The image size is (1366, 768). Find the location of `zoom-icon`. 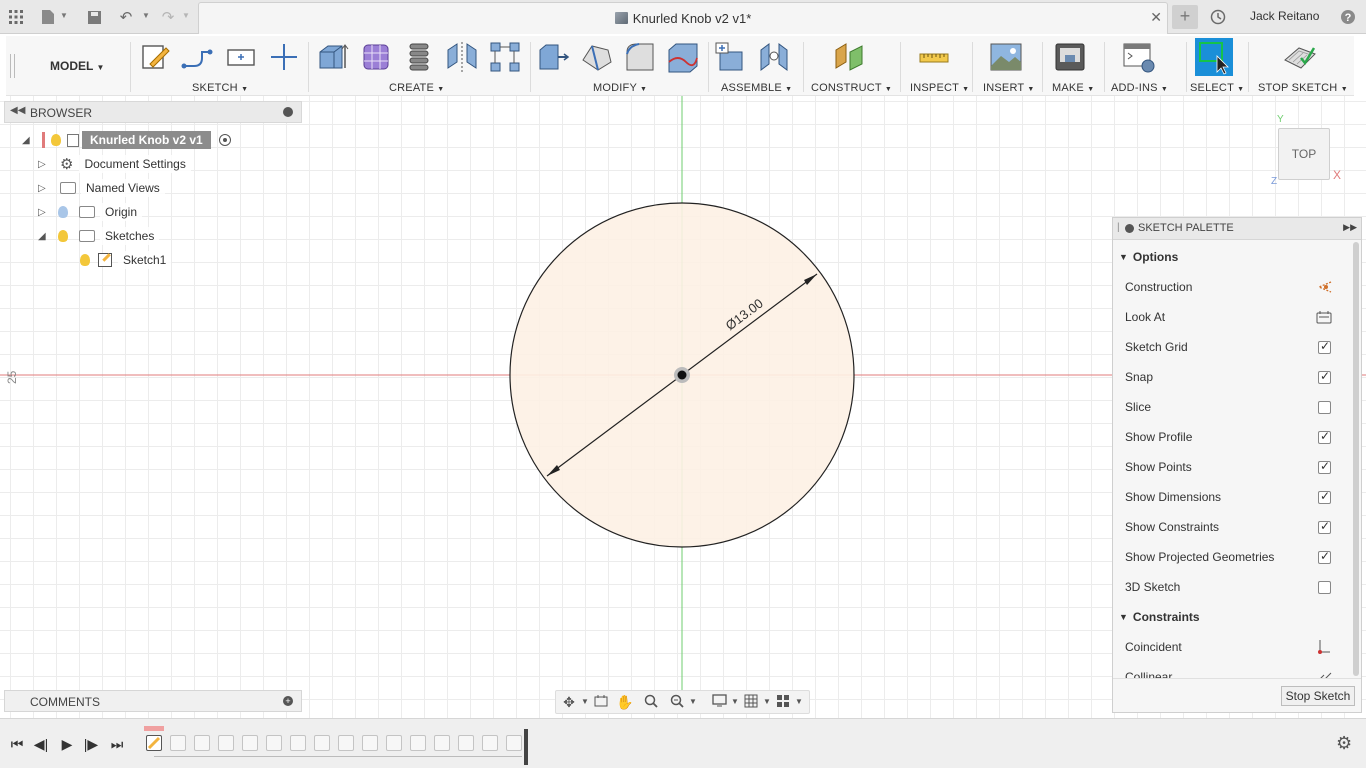

zoom-icon is located at coordinates (651, 702).